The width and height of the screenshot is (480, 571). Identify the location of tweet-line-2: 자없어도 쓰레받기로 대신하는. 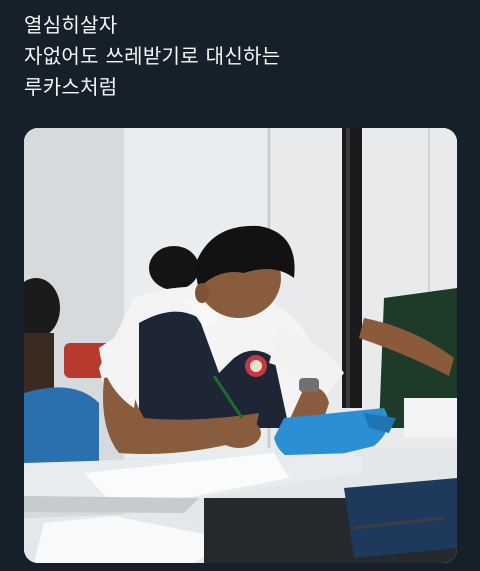
(152, 56).